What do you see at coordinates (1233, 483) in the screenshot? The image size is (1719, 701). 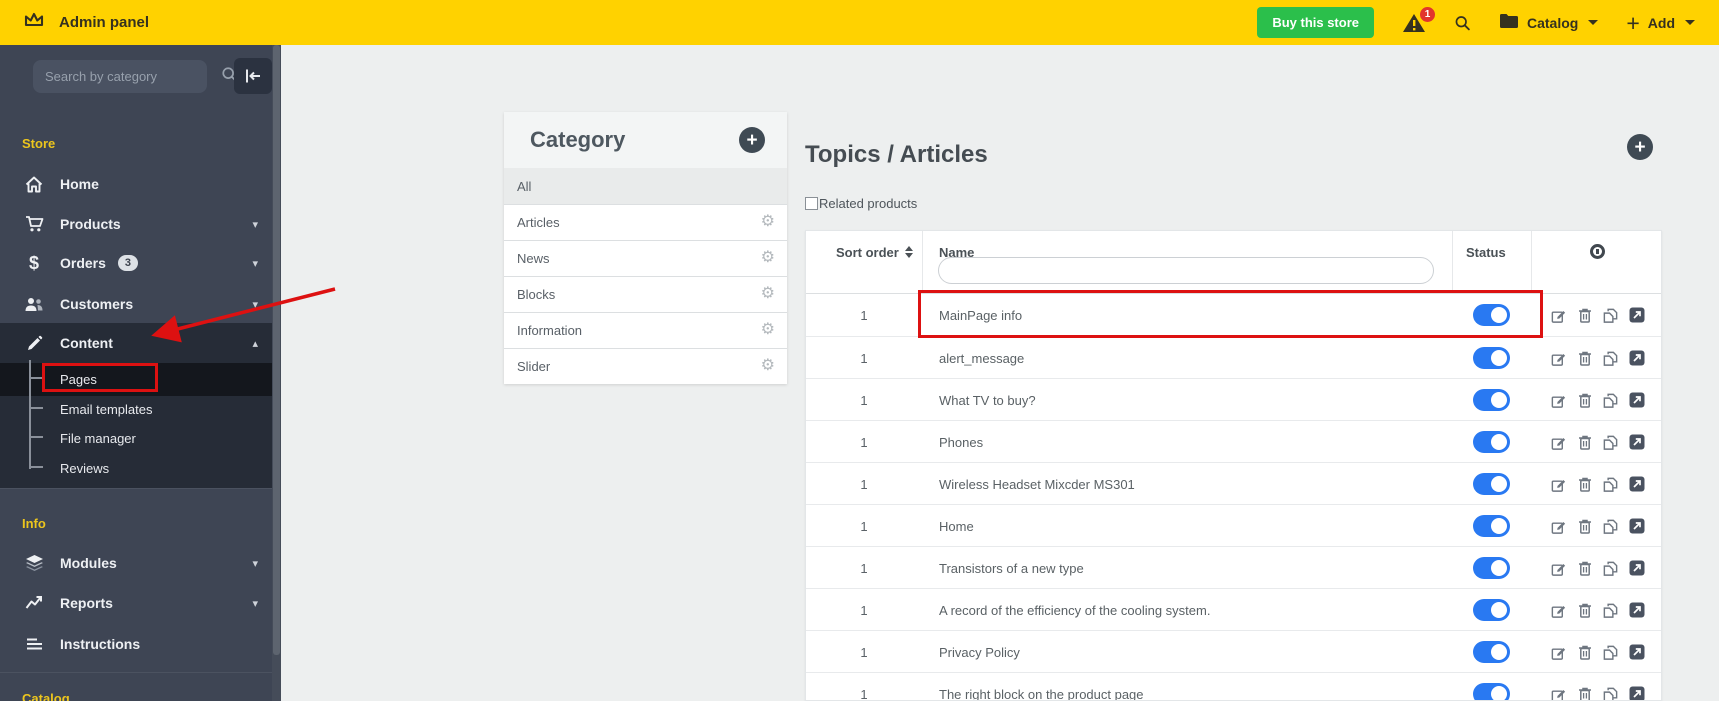 I see `table-row: 1 Wireless Headset Mixcder MS301` at bounding box center [1233, 483].